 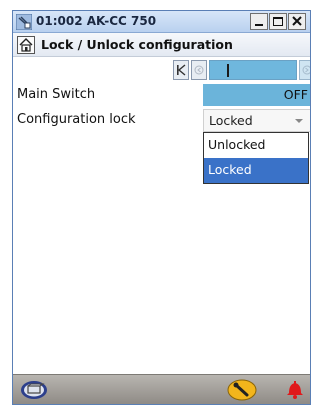 What do you see at coordinates (199, 70) in the screenshot?
I see `previous-page-button` at bounding box center [199, 70].